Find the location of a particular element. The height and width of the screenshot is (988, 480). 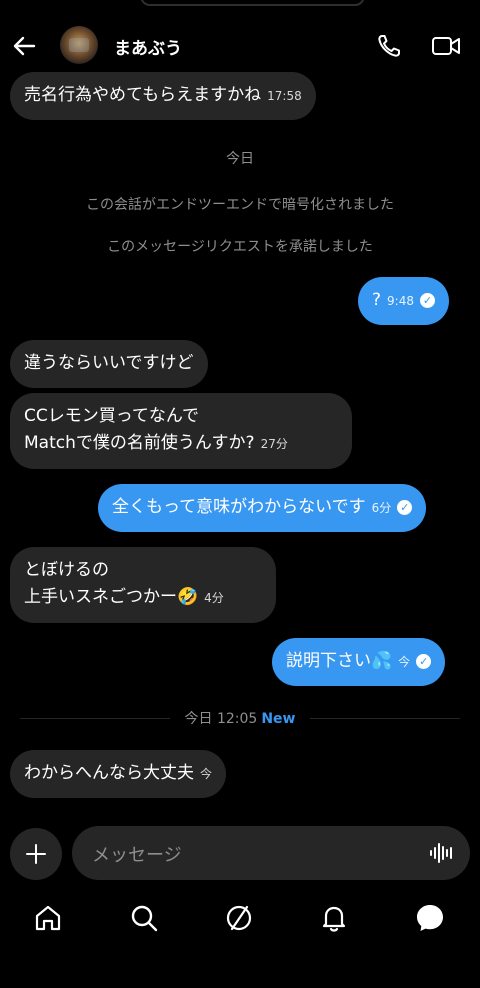

message-text: 説明下さい💦 is located at coordinates (339, 661).